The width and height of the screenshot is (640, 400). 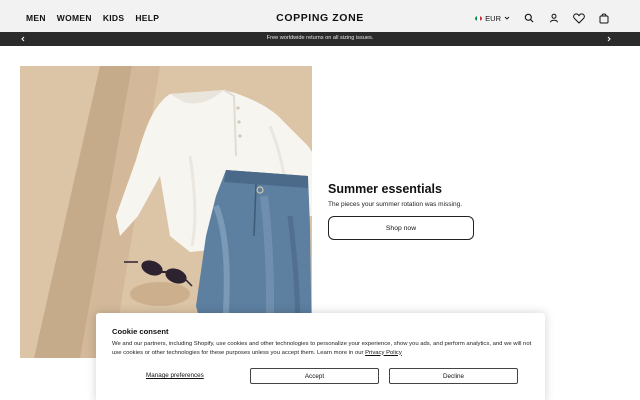 What do you see at coordinates (320, 16) in the screenshot?
I see `site-header: MEN WOMEN KIDS HELP COPPING ZONE EUR` at bounding box center [320, 16].